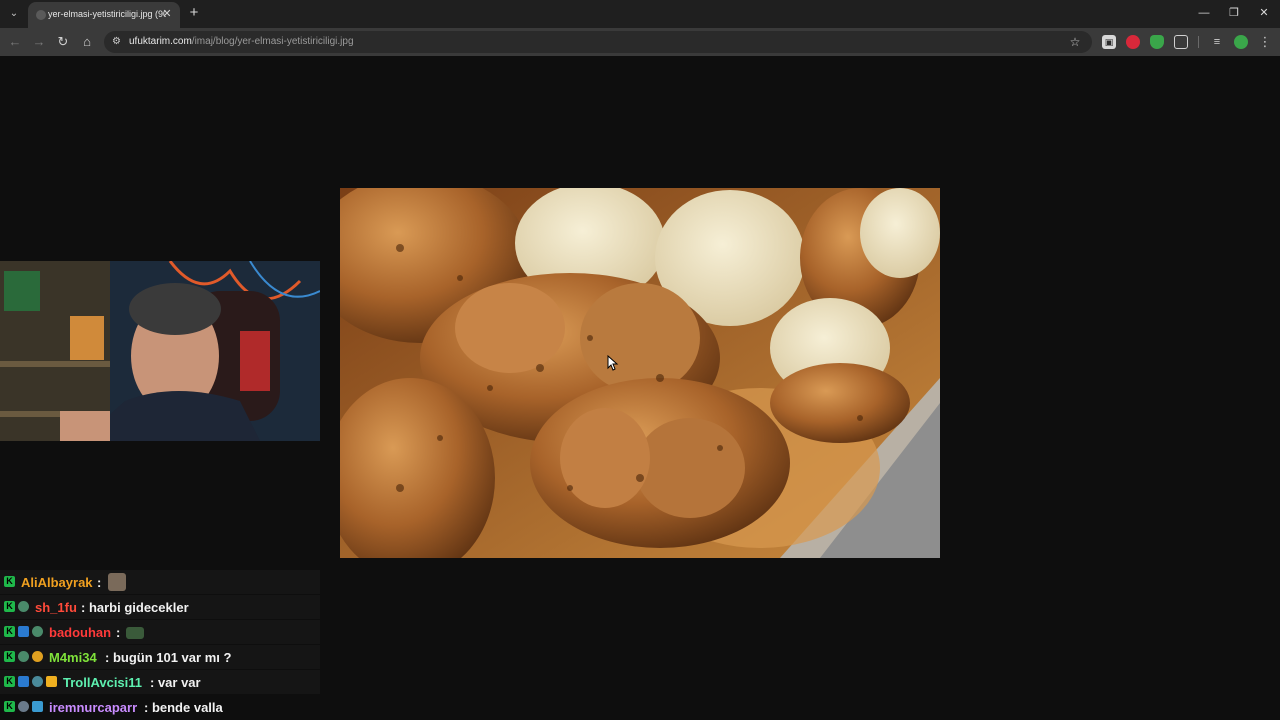 This screenshot has height=720, width=1280. What do you see at coordinates (160, 41) in the screenshot?
I see `url-host: ufuktarim.com` at bounding box center [160, 41].